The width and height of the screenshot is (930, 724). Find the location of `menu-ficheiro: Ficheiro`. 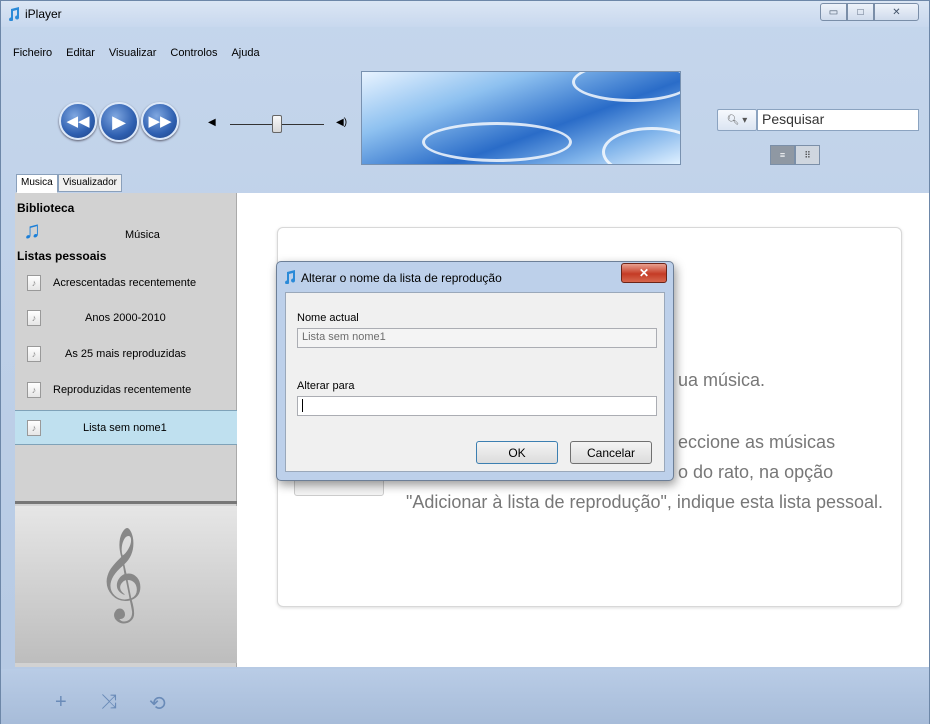

menu-ficheiro: Ficheiro is located at coordinates (32, 53).